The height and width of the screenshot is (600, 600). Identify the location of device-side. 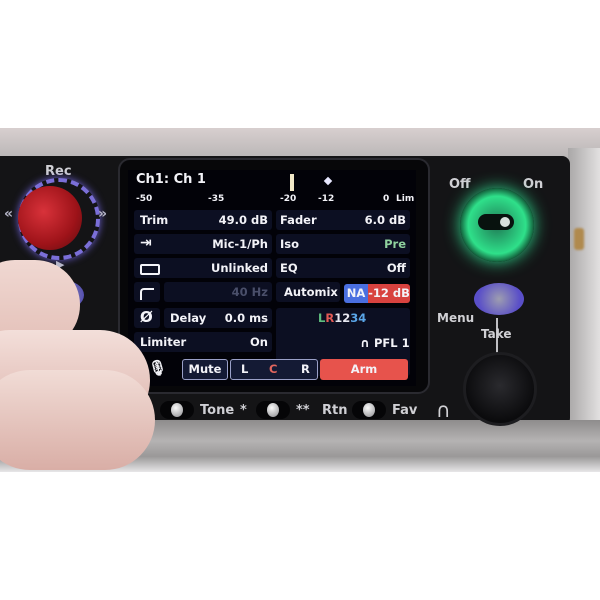
(584, 298).